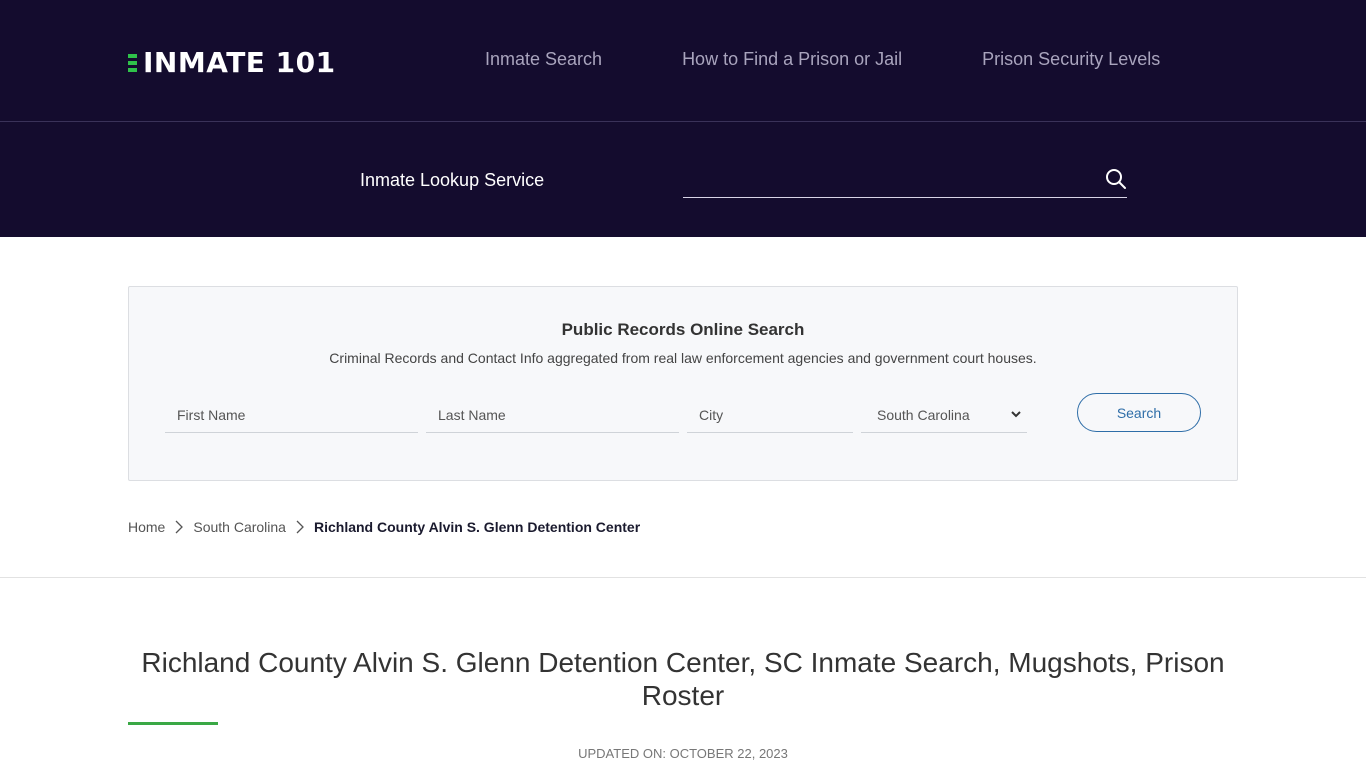  I want to click on search-icon, so click(1116, 179).